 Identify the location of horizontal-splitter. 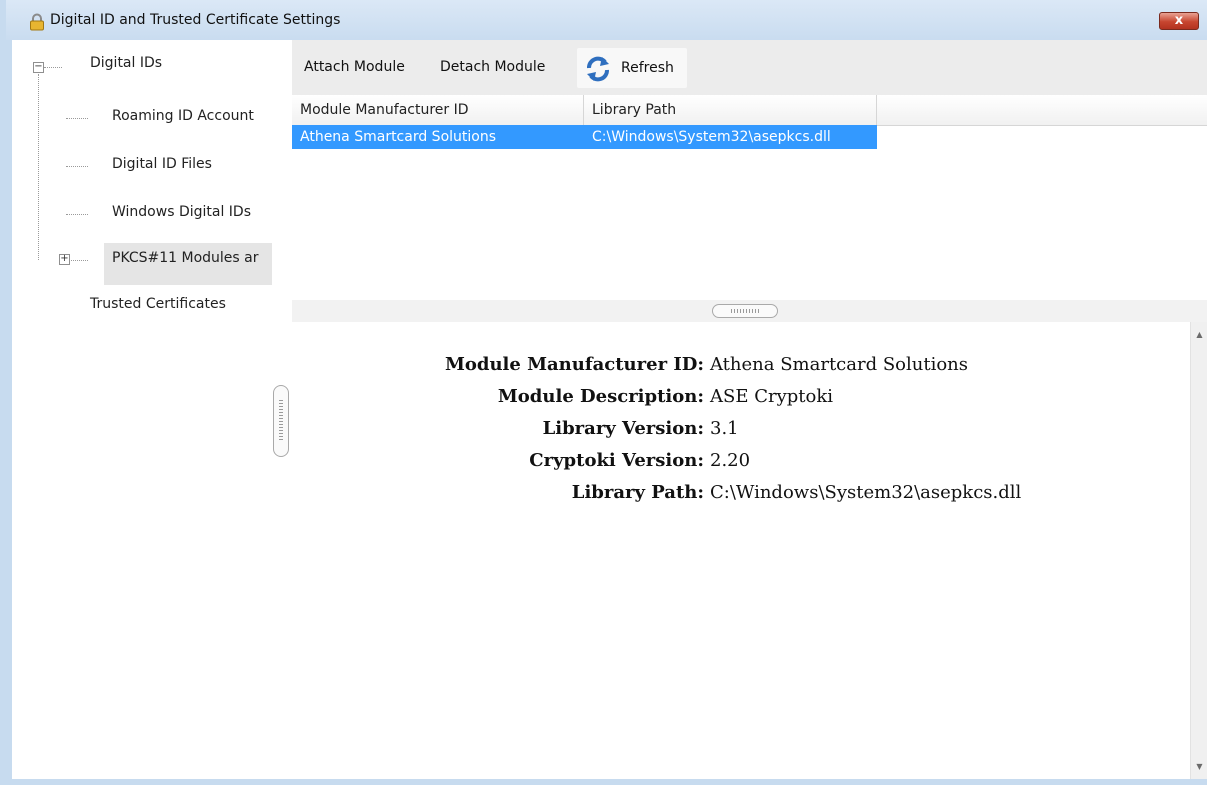
(749, 311).